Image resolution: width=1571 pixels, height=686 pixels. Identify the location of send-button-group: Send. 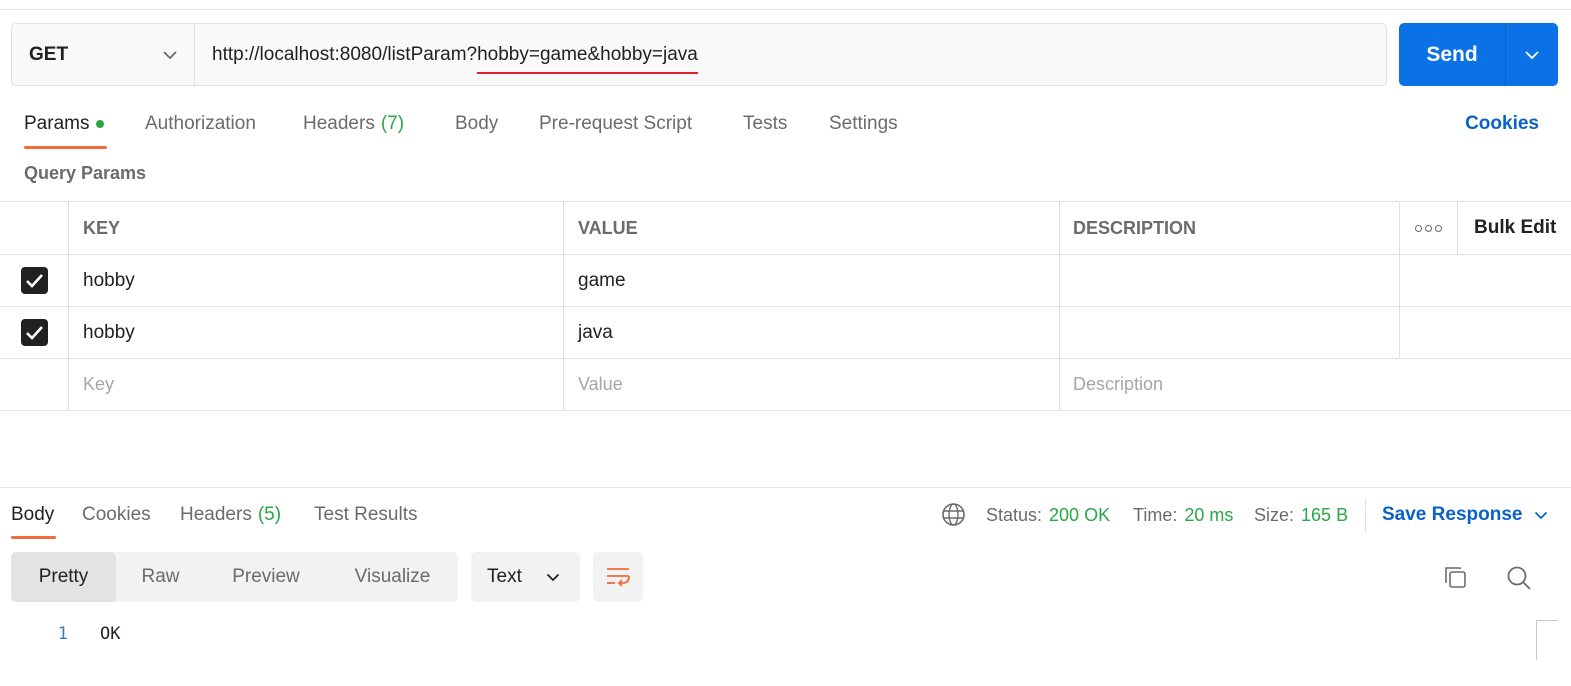
(1478, 54).